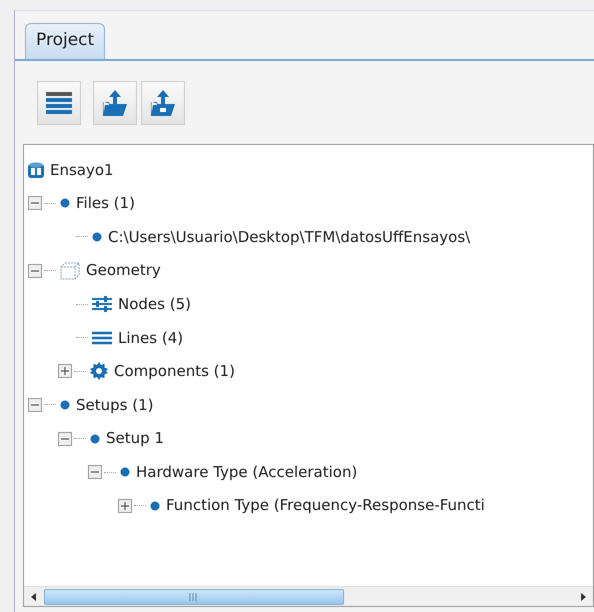  Describe the element at coordinates (247, 472) in the screenshot. I see `tree-item: Hardware Type (Acceleration)` at that location.